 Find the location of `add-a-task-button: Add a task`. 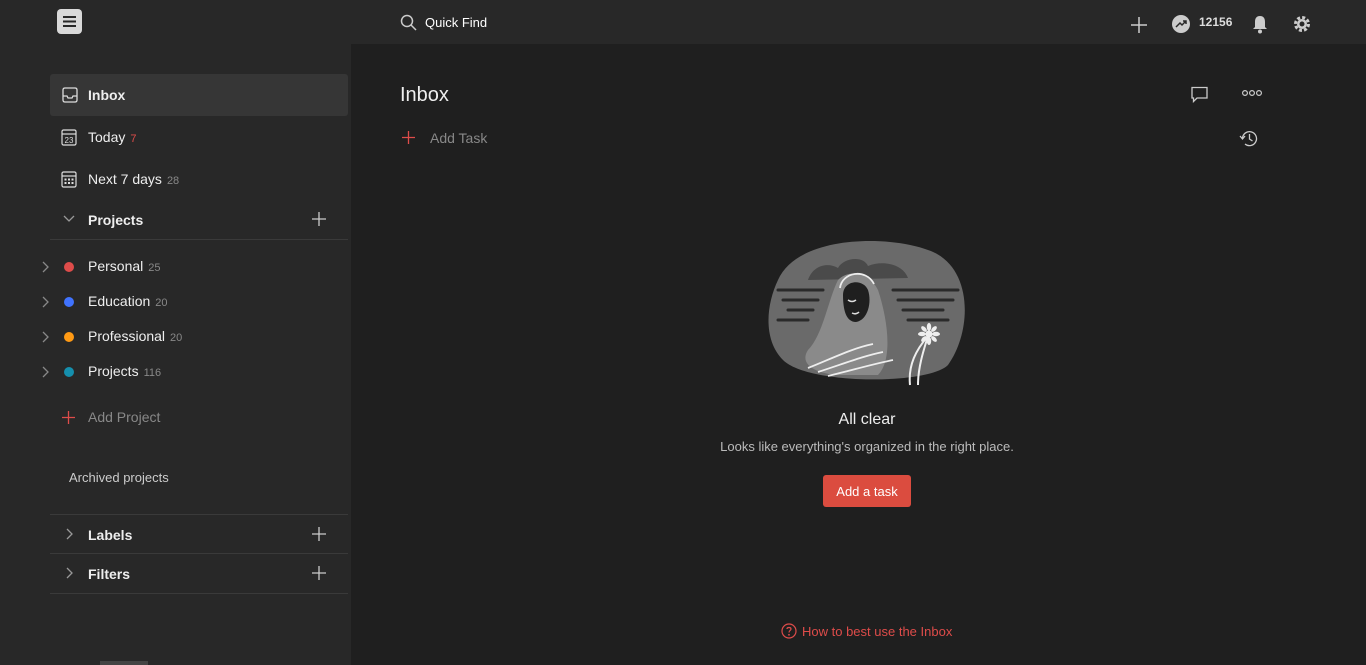

add-a-task-button: Add a task is located at coordinates (867, 491).